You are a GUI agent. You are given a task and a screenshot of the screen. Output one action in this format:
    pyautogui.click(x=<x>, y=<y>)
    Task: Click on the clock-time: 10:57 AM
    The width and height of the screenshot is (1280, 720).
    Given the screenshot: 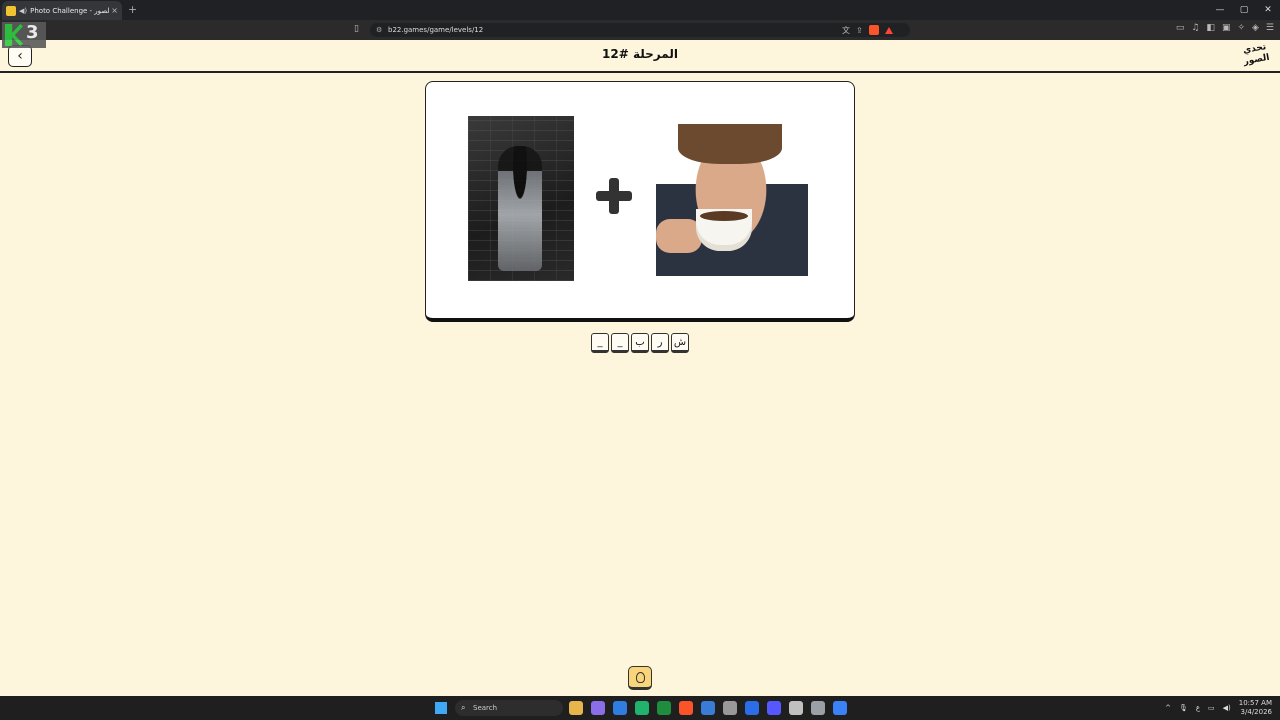 What is the action you would take?
    pyautogui.click(x=1255, y=703)
    